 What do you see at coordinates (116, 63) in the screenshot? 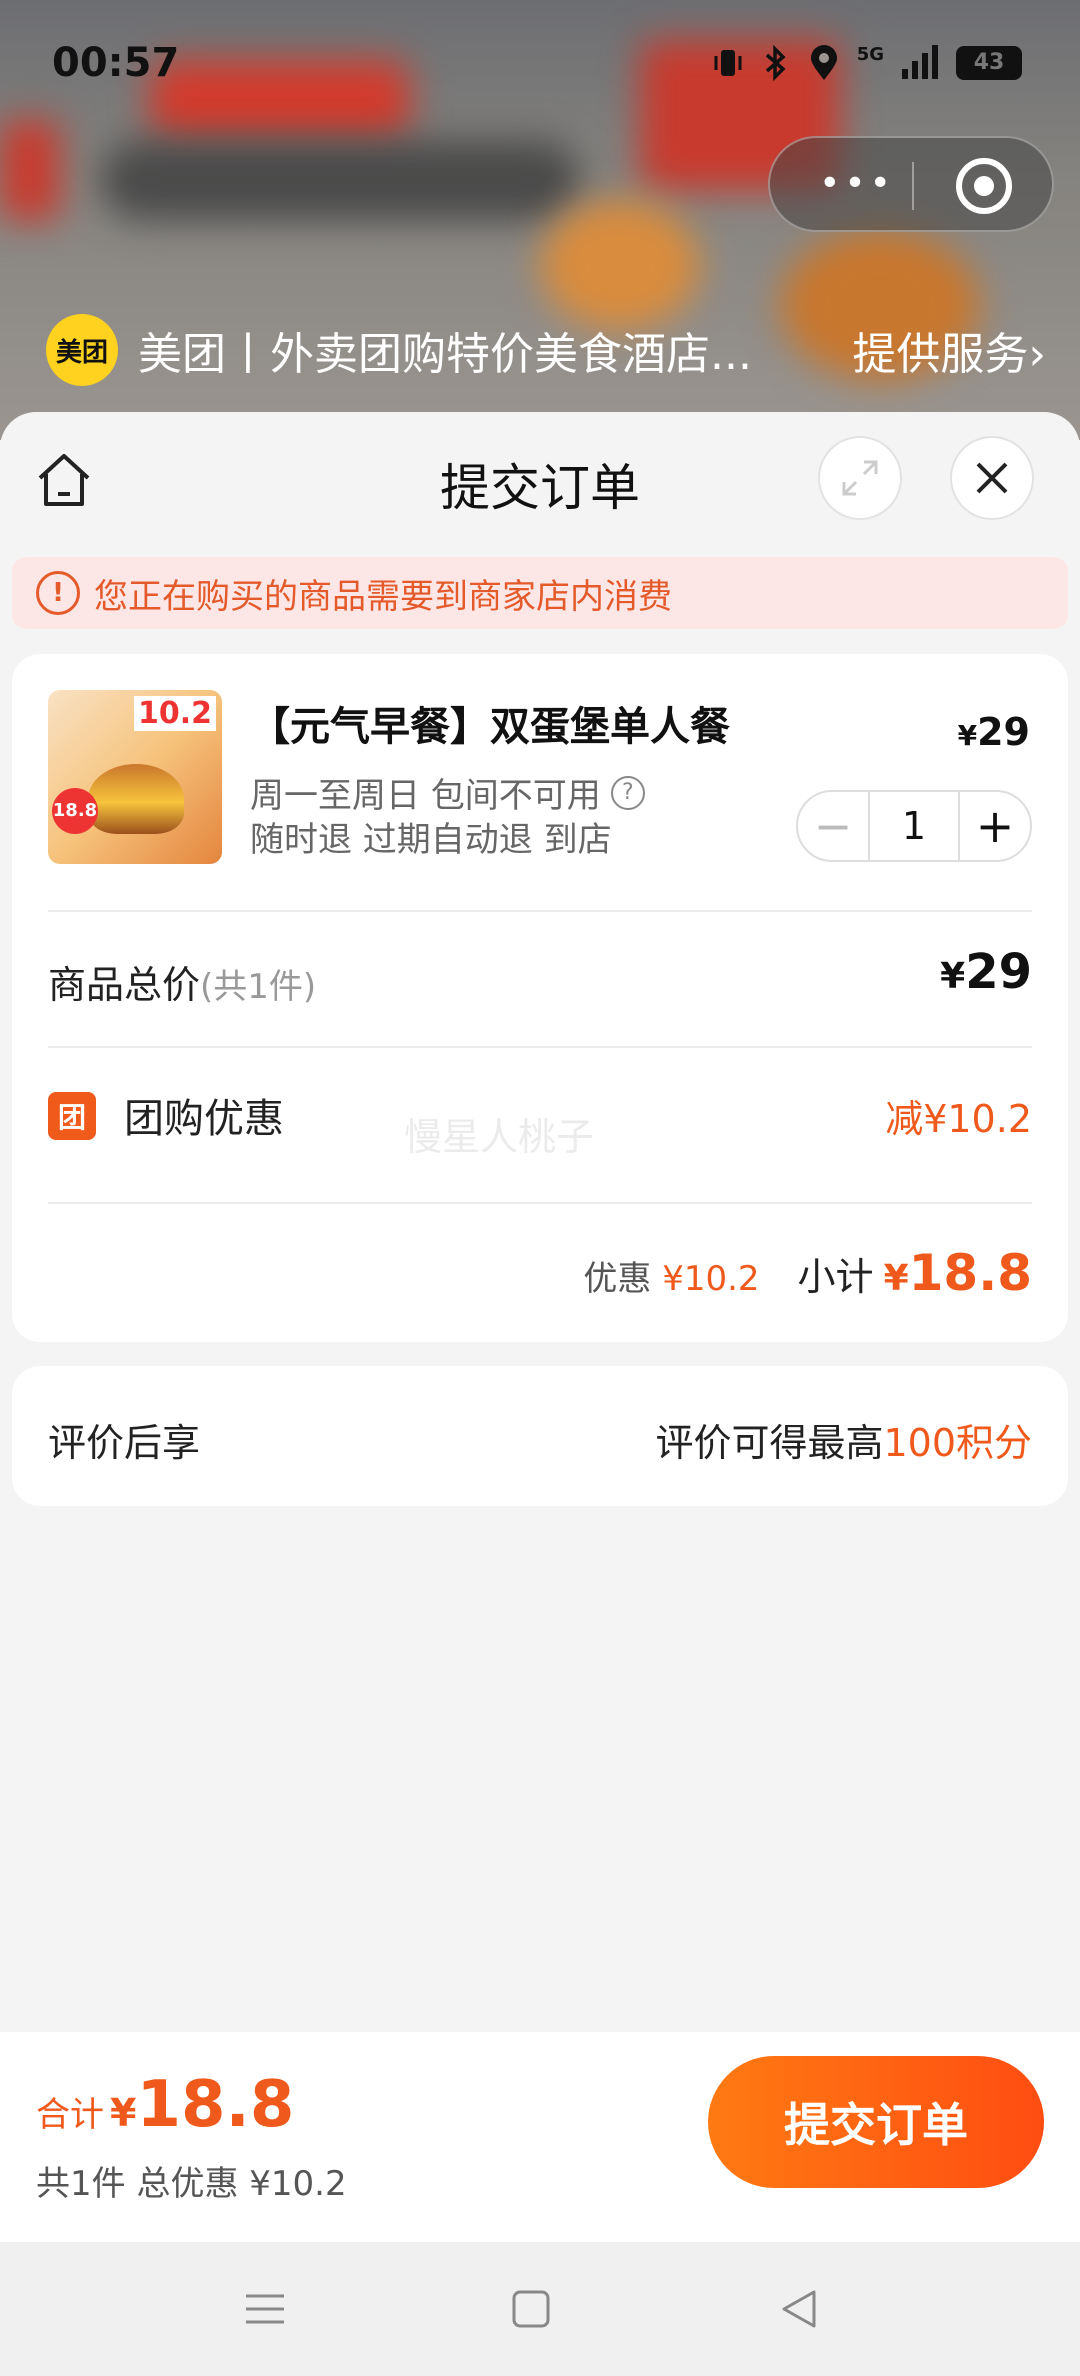
I see `status-time: 00:57` at bounding box center [116, 63].